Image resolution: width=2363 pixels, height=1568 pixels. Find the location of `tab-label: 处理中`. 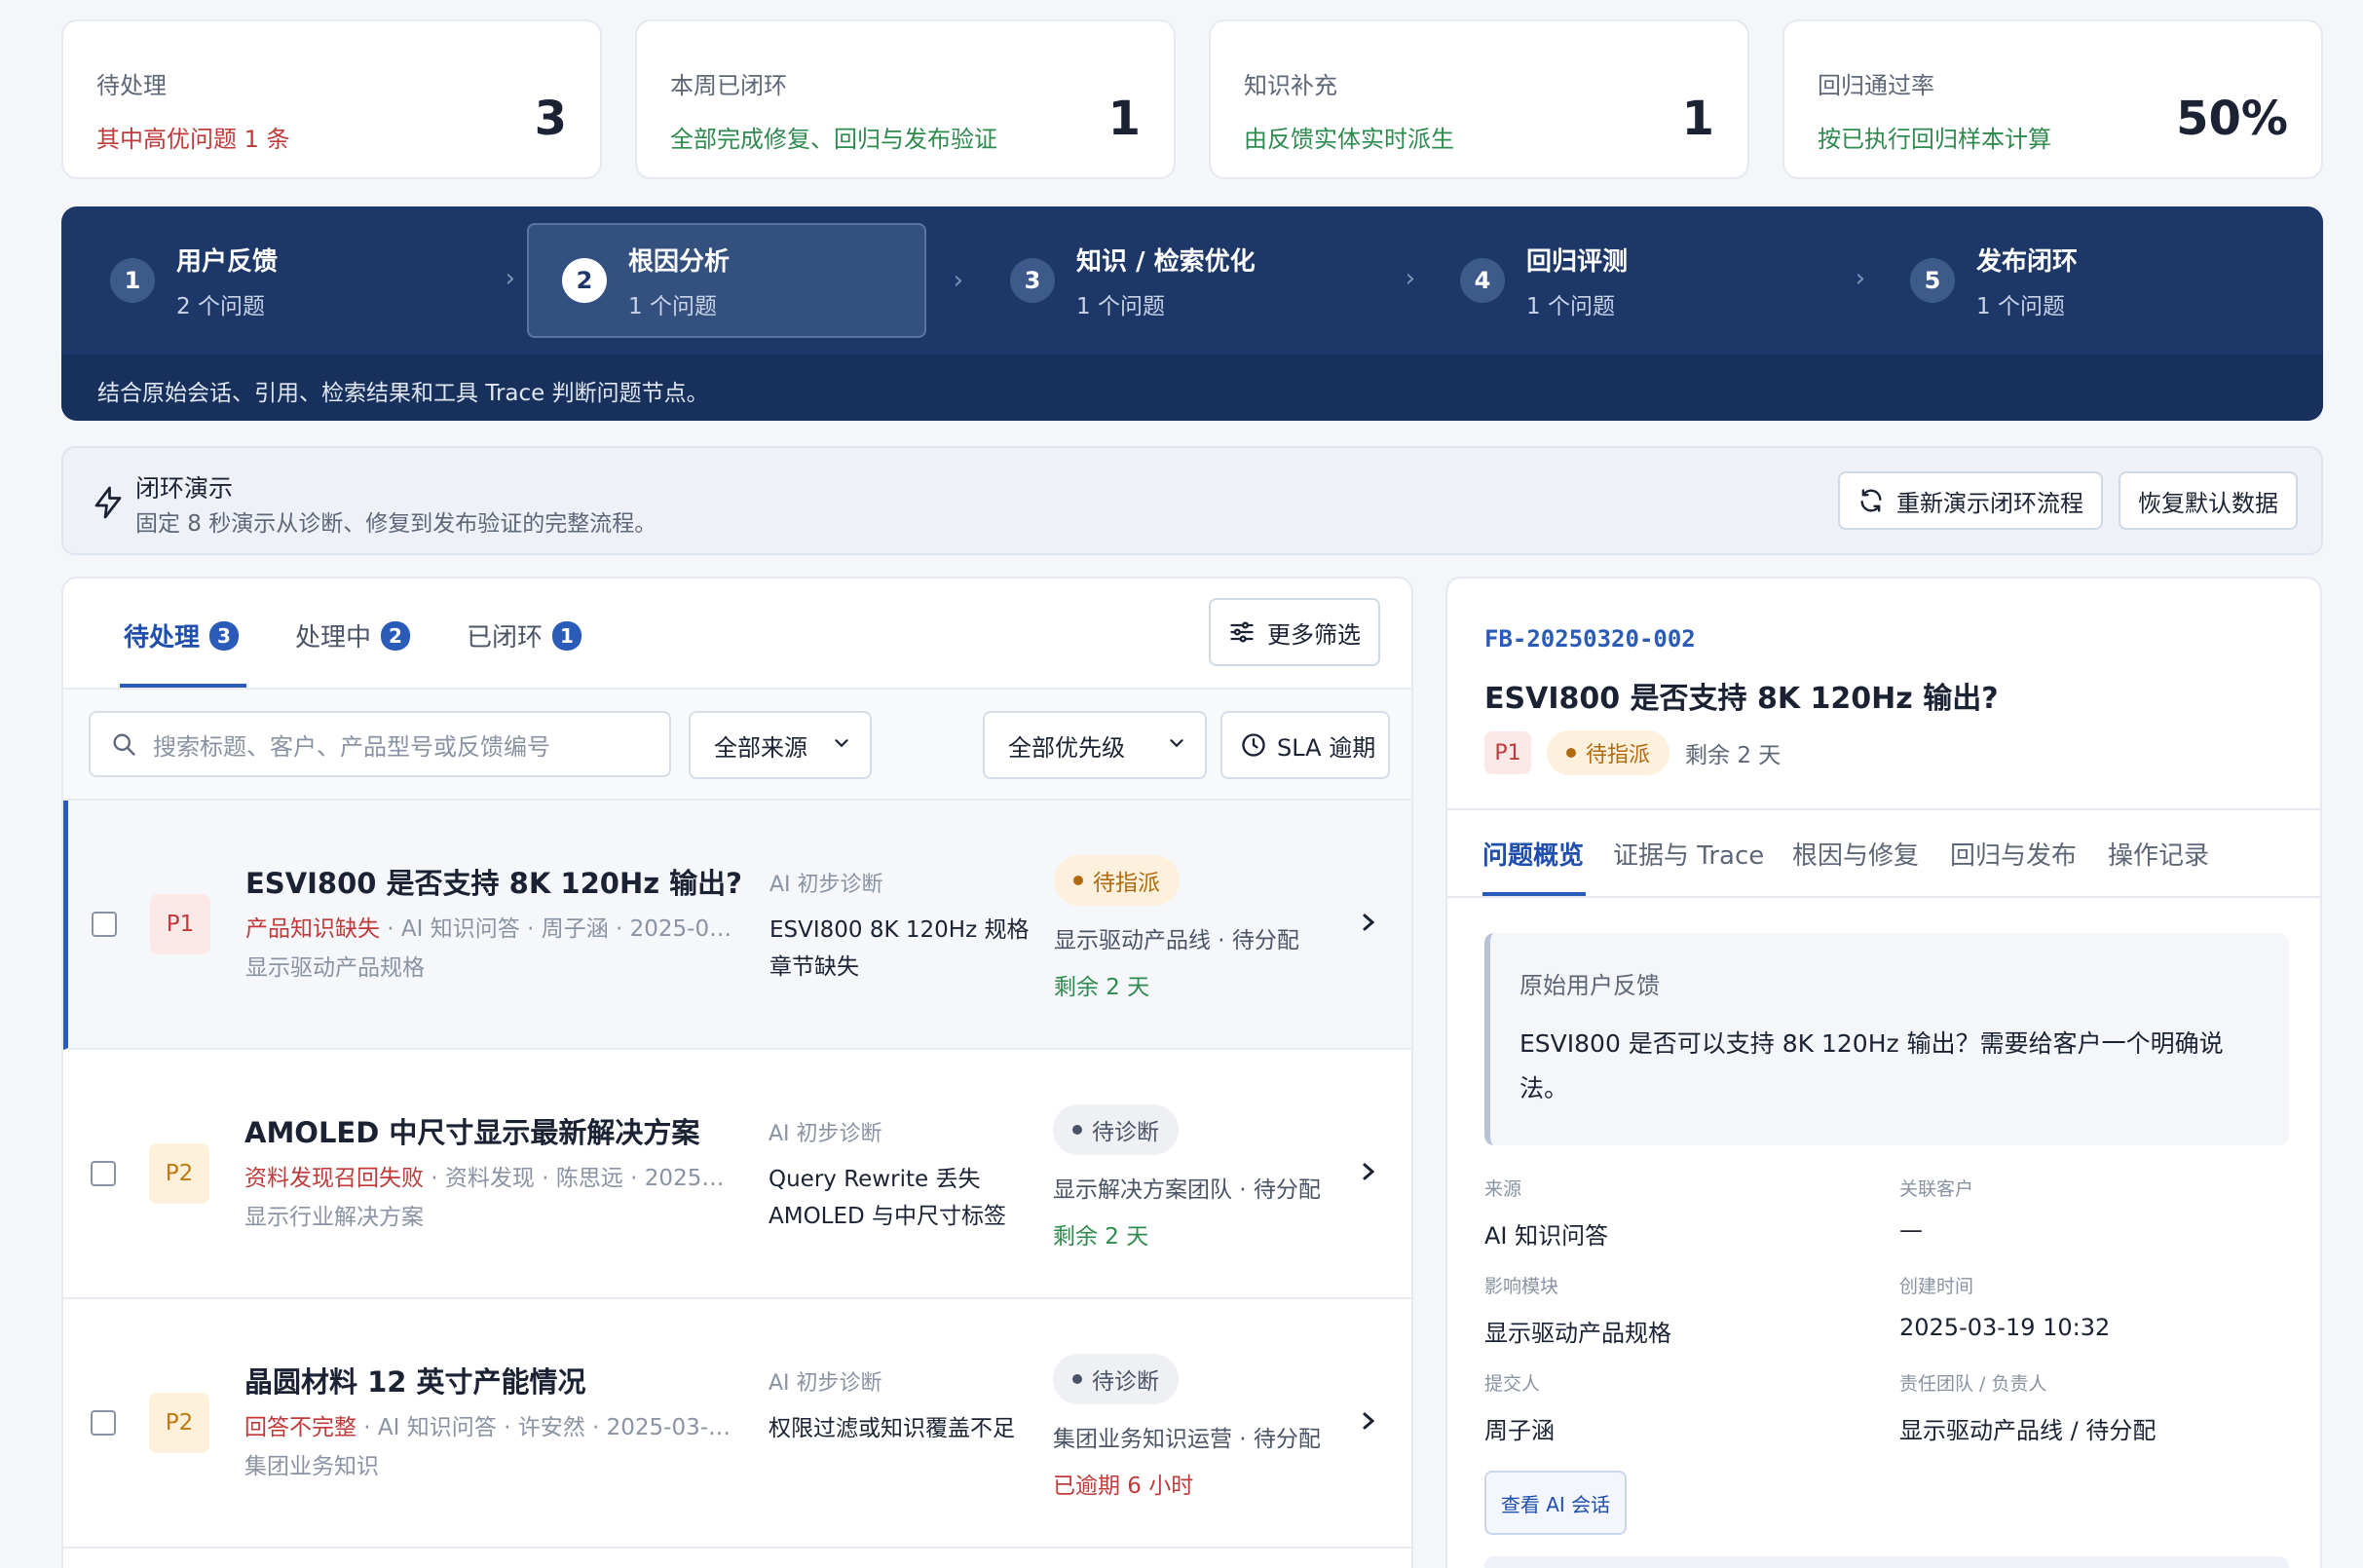

tab-label: 处理中 is located at coordinates (333, 638).